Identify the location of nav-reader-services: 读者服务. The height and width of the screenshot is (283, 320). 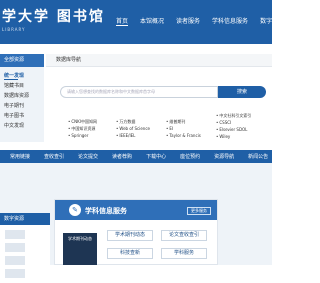
(188, 21).